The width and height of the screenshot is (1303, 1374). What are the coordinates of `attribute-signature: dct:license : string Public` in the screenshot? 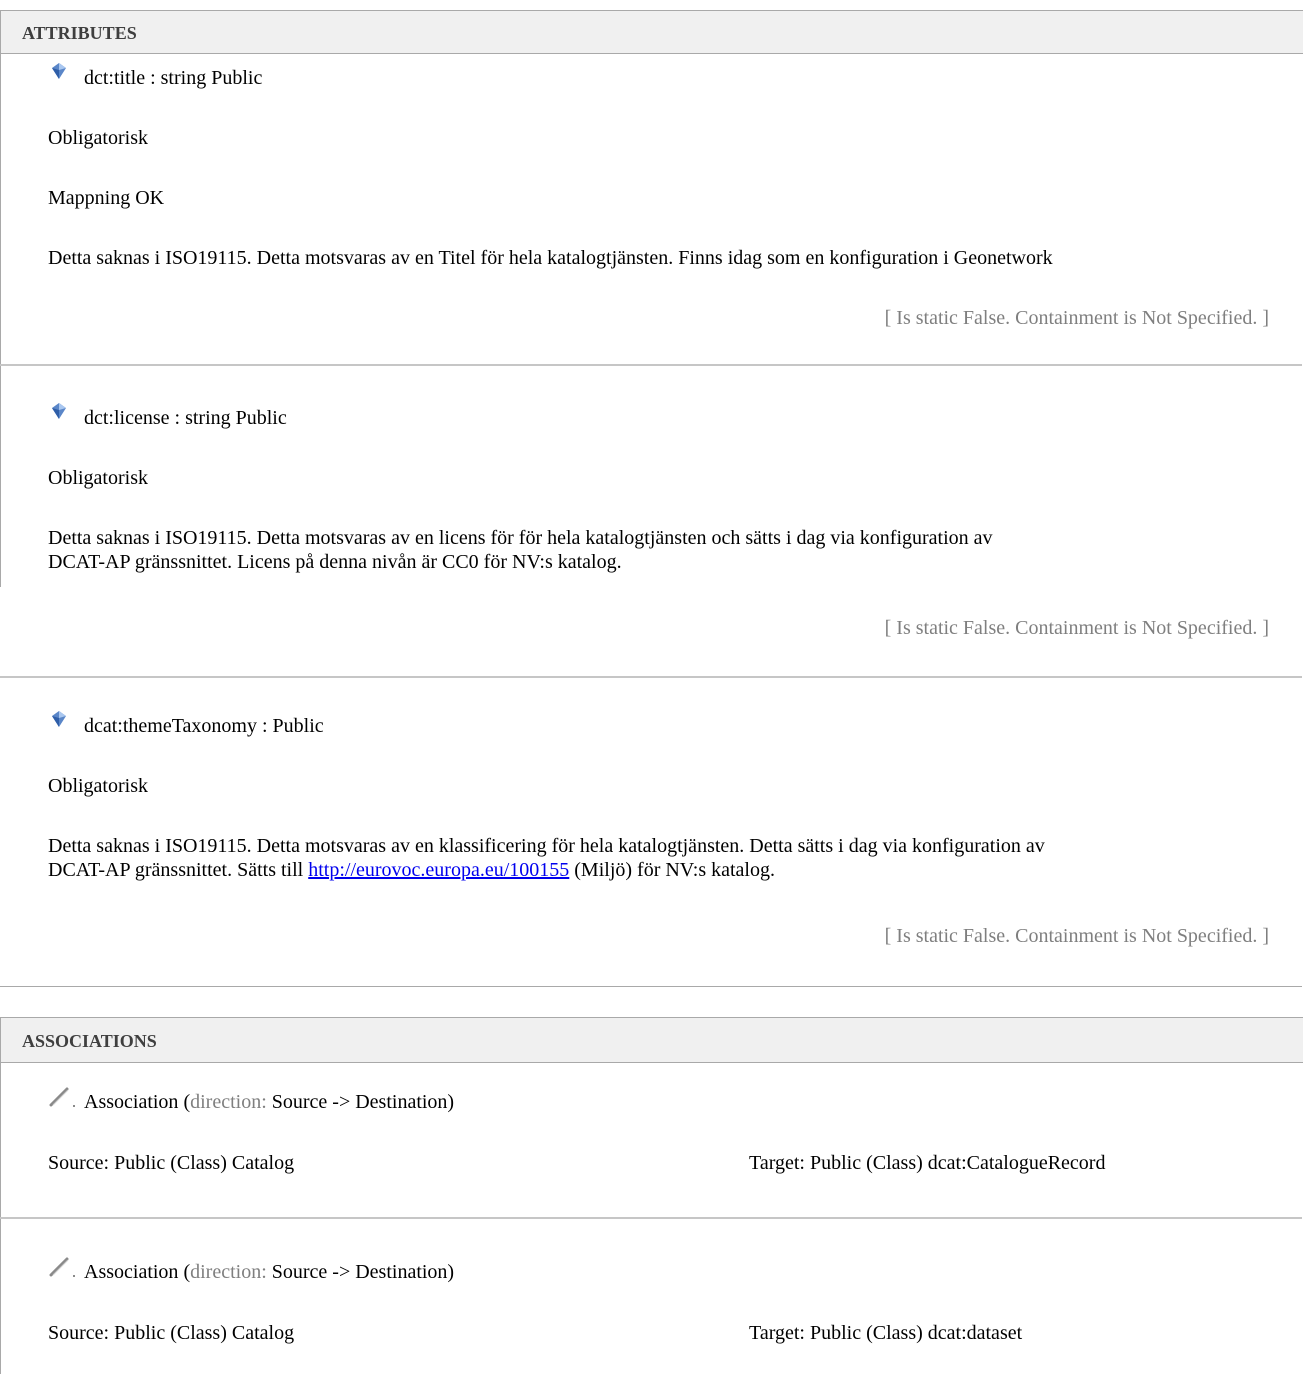 It's located at (185, 418).